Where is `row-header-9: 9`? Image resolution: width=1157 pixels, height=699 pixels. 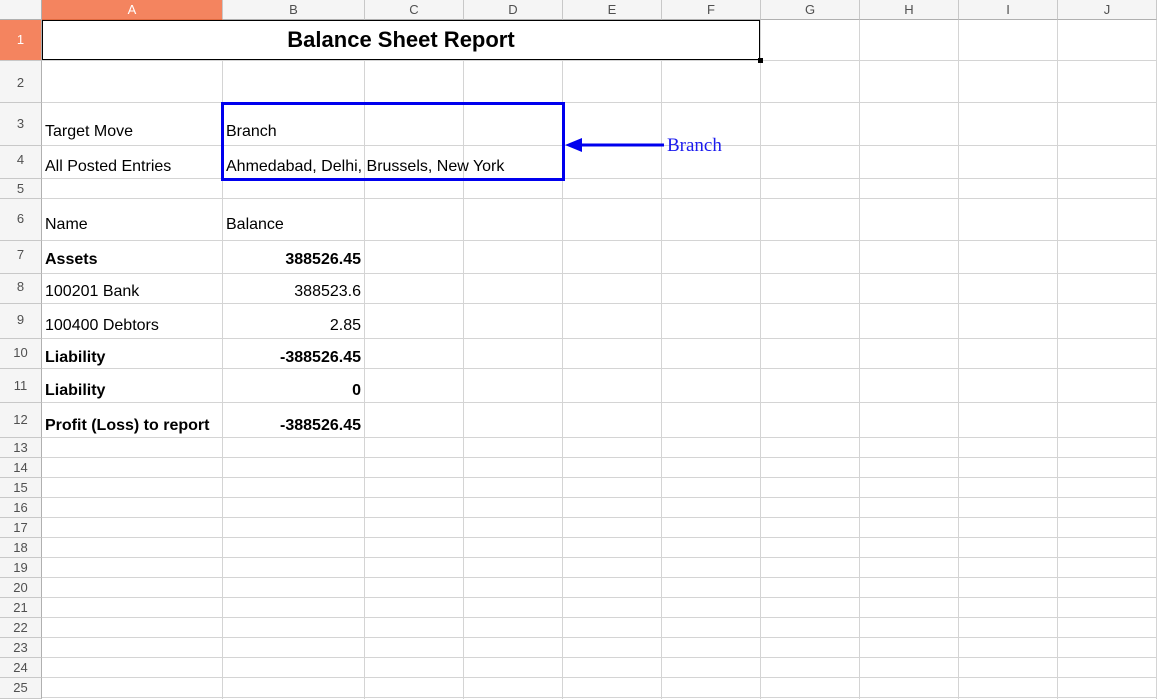
row-header-9: 9 is located at coordinates (21, 321).